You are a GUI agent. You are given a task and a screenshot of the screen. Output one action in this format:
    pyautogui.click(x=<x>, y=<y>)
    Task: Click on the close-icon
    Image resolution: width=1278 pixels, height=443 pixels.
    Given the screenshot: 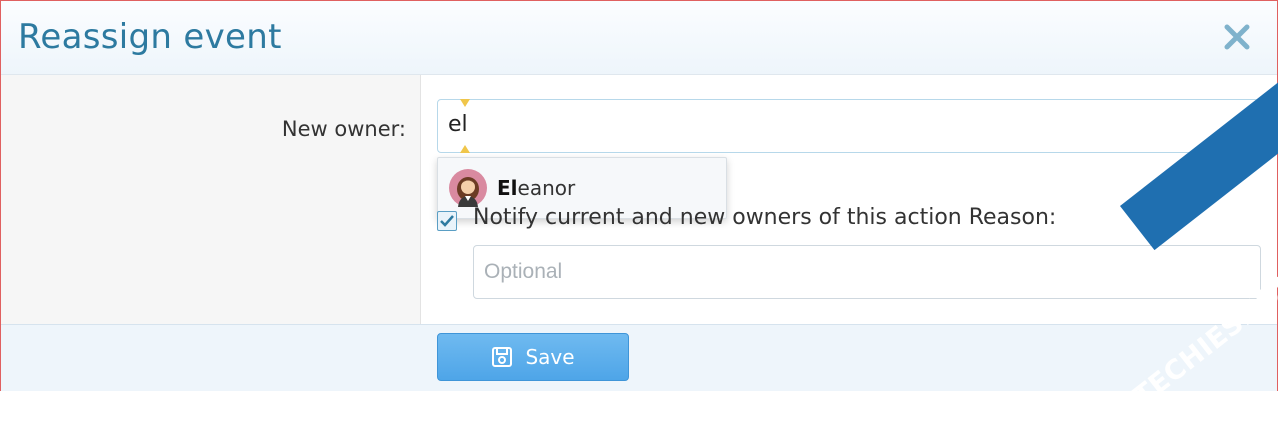 What is the action you would take?
    pyautogui.click(x=1237, y=37)
    